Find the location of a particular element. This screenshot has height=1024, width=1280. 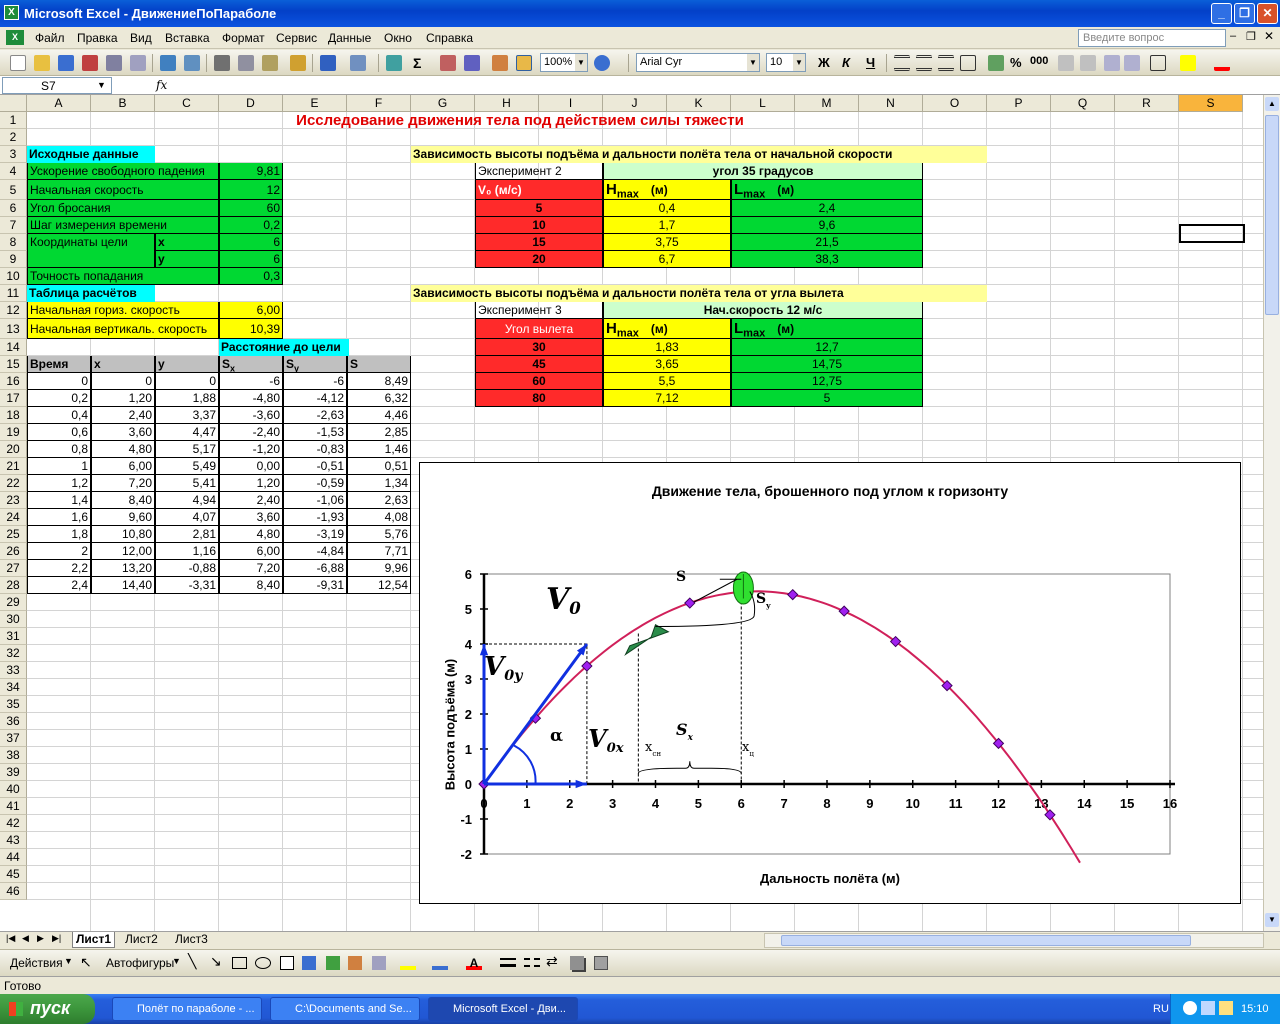

exp2-lmax: 21,5 is located at coordinates (827, 242).